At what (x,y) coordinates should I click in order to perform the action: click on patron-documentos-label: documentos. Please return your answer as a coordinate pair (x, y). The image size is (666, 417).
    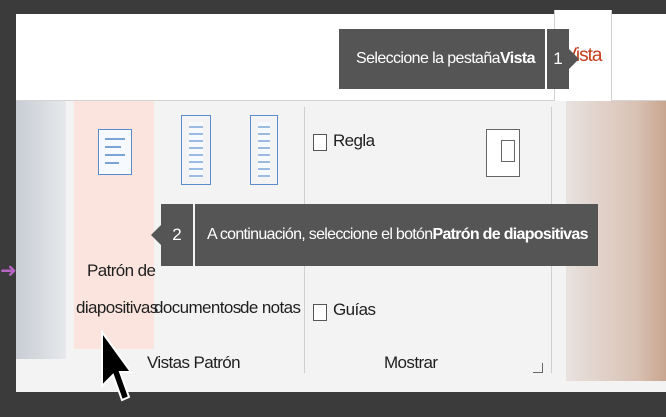
    Looking at the image, I should click on (197, 307).